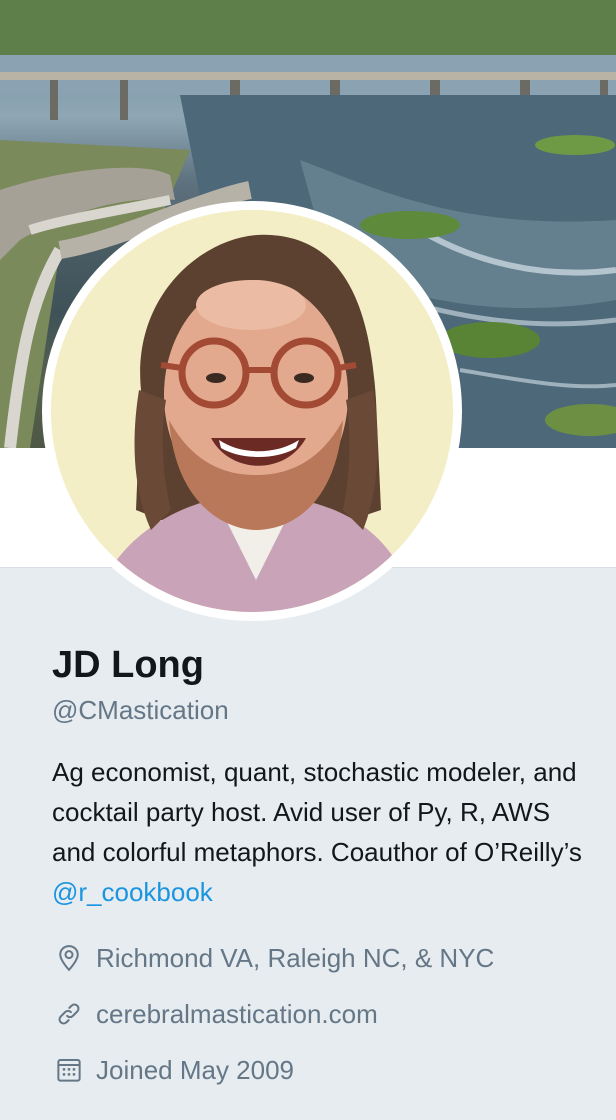  Describe the element at coordinates (322, 710) in the screenshot. I see `profile-handle: @CMastication` at that location.